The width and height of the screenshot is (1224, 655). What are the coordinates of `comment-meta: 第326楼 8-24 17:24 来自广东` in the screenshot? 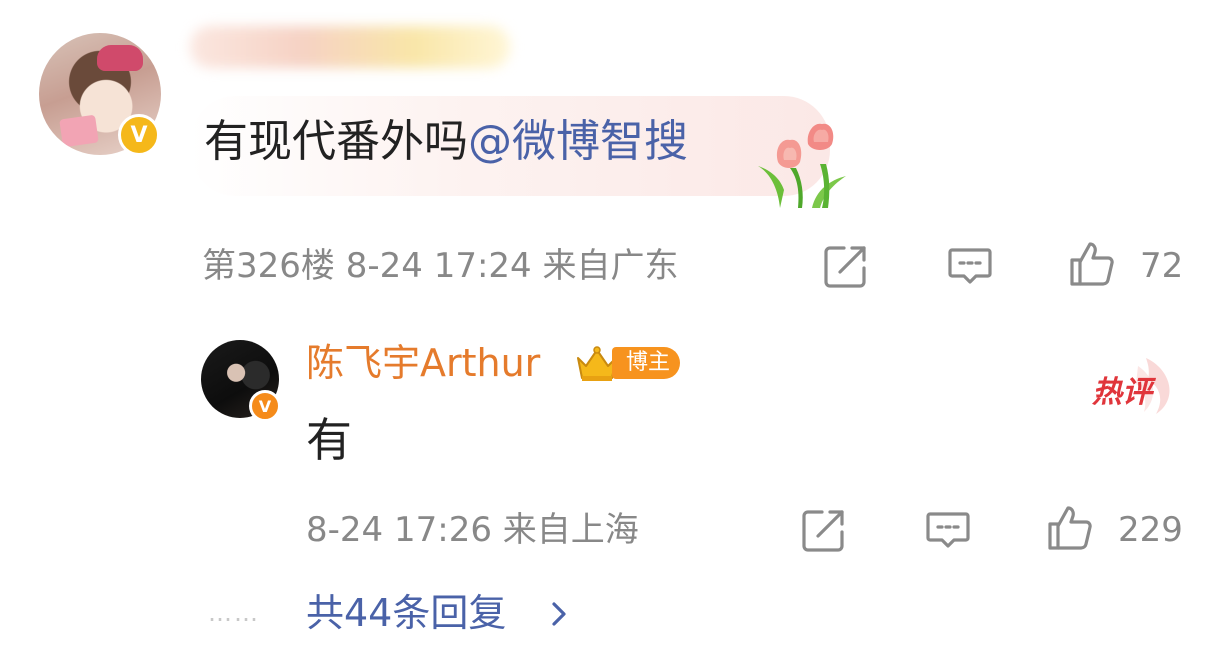 It's located at (440, 266).